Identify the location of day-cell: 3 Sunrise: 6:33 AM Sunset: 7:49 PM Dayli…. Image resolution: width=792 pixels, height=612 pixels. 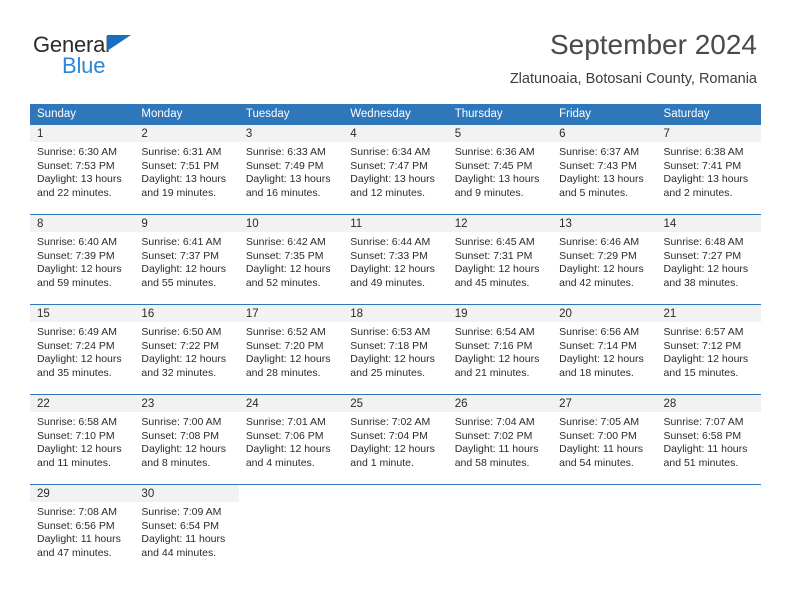
(291, 166).